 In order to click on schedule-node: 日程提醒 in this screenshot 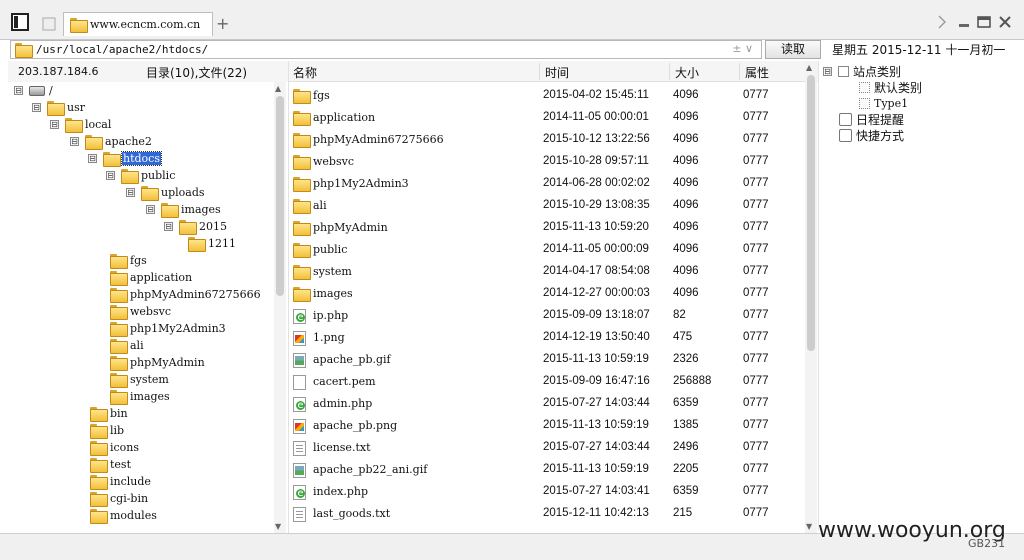, I will do `click(871, 119)`.